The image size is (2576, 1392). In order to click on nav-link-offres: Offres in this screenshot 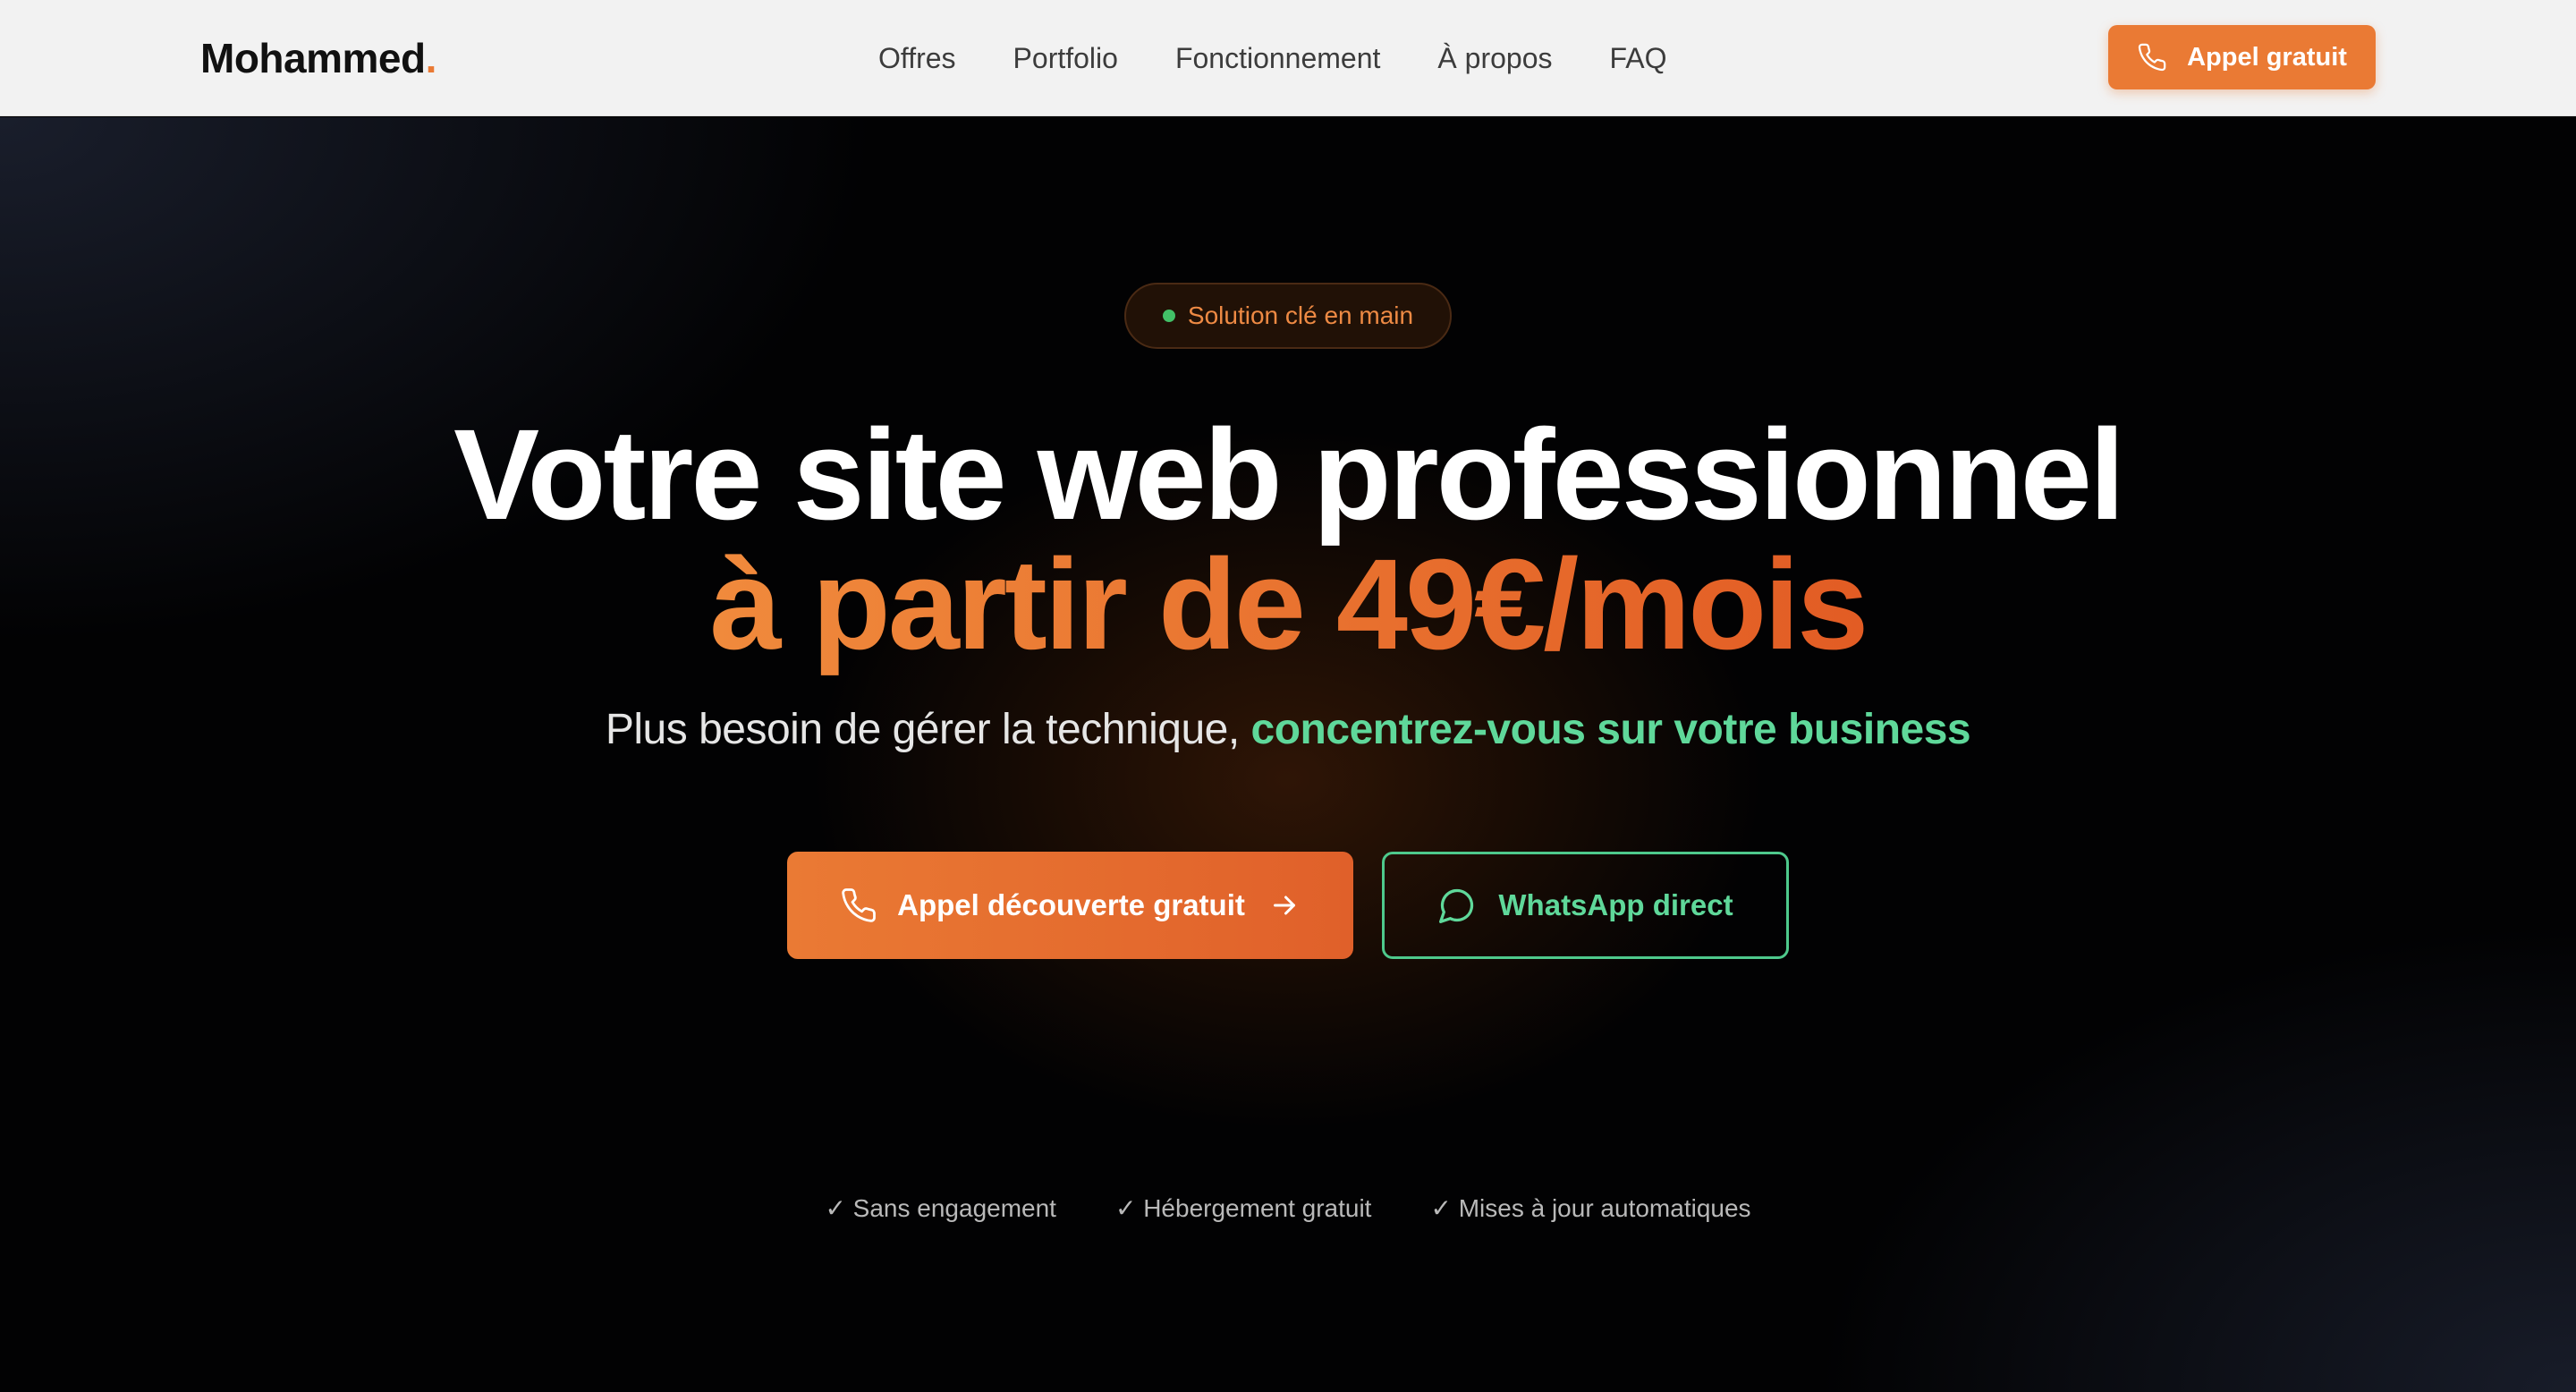, I will do `click(917, 58)`.